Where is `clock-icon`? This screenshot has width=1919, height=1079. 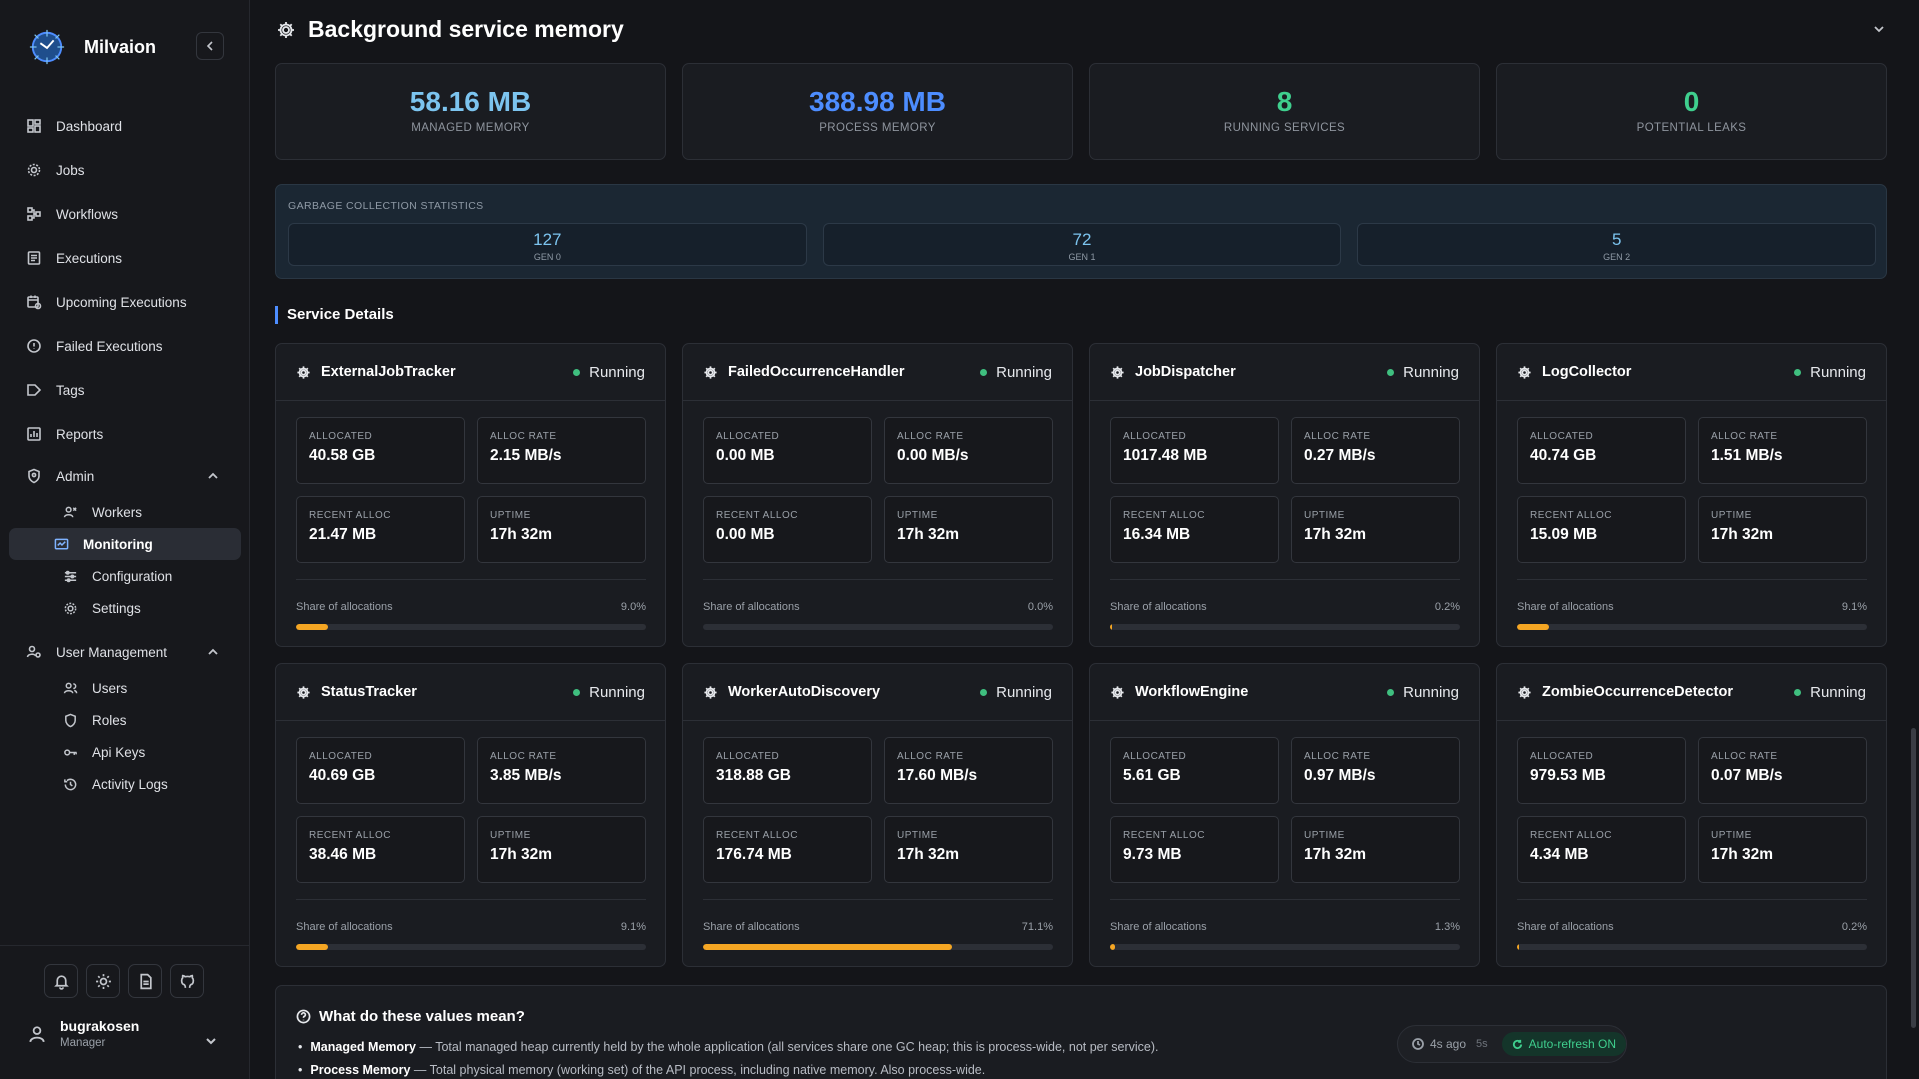
clock-icon is located at coordinates (1418, 1044).